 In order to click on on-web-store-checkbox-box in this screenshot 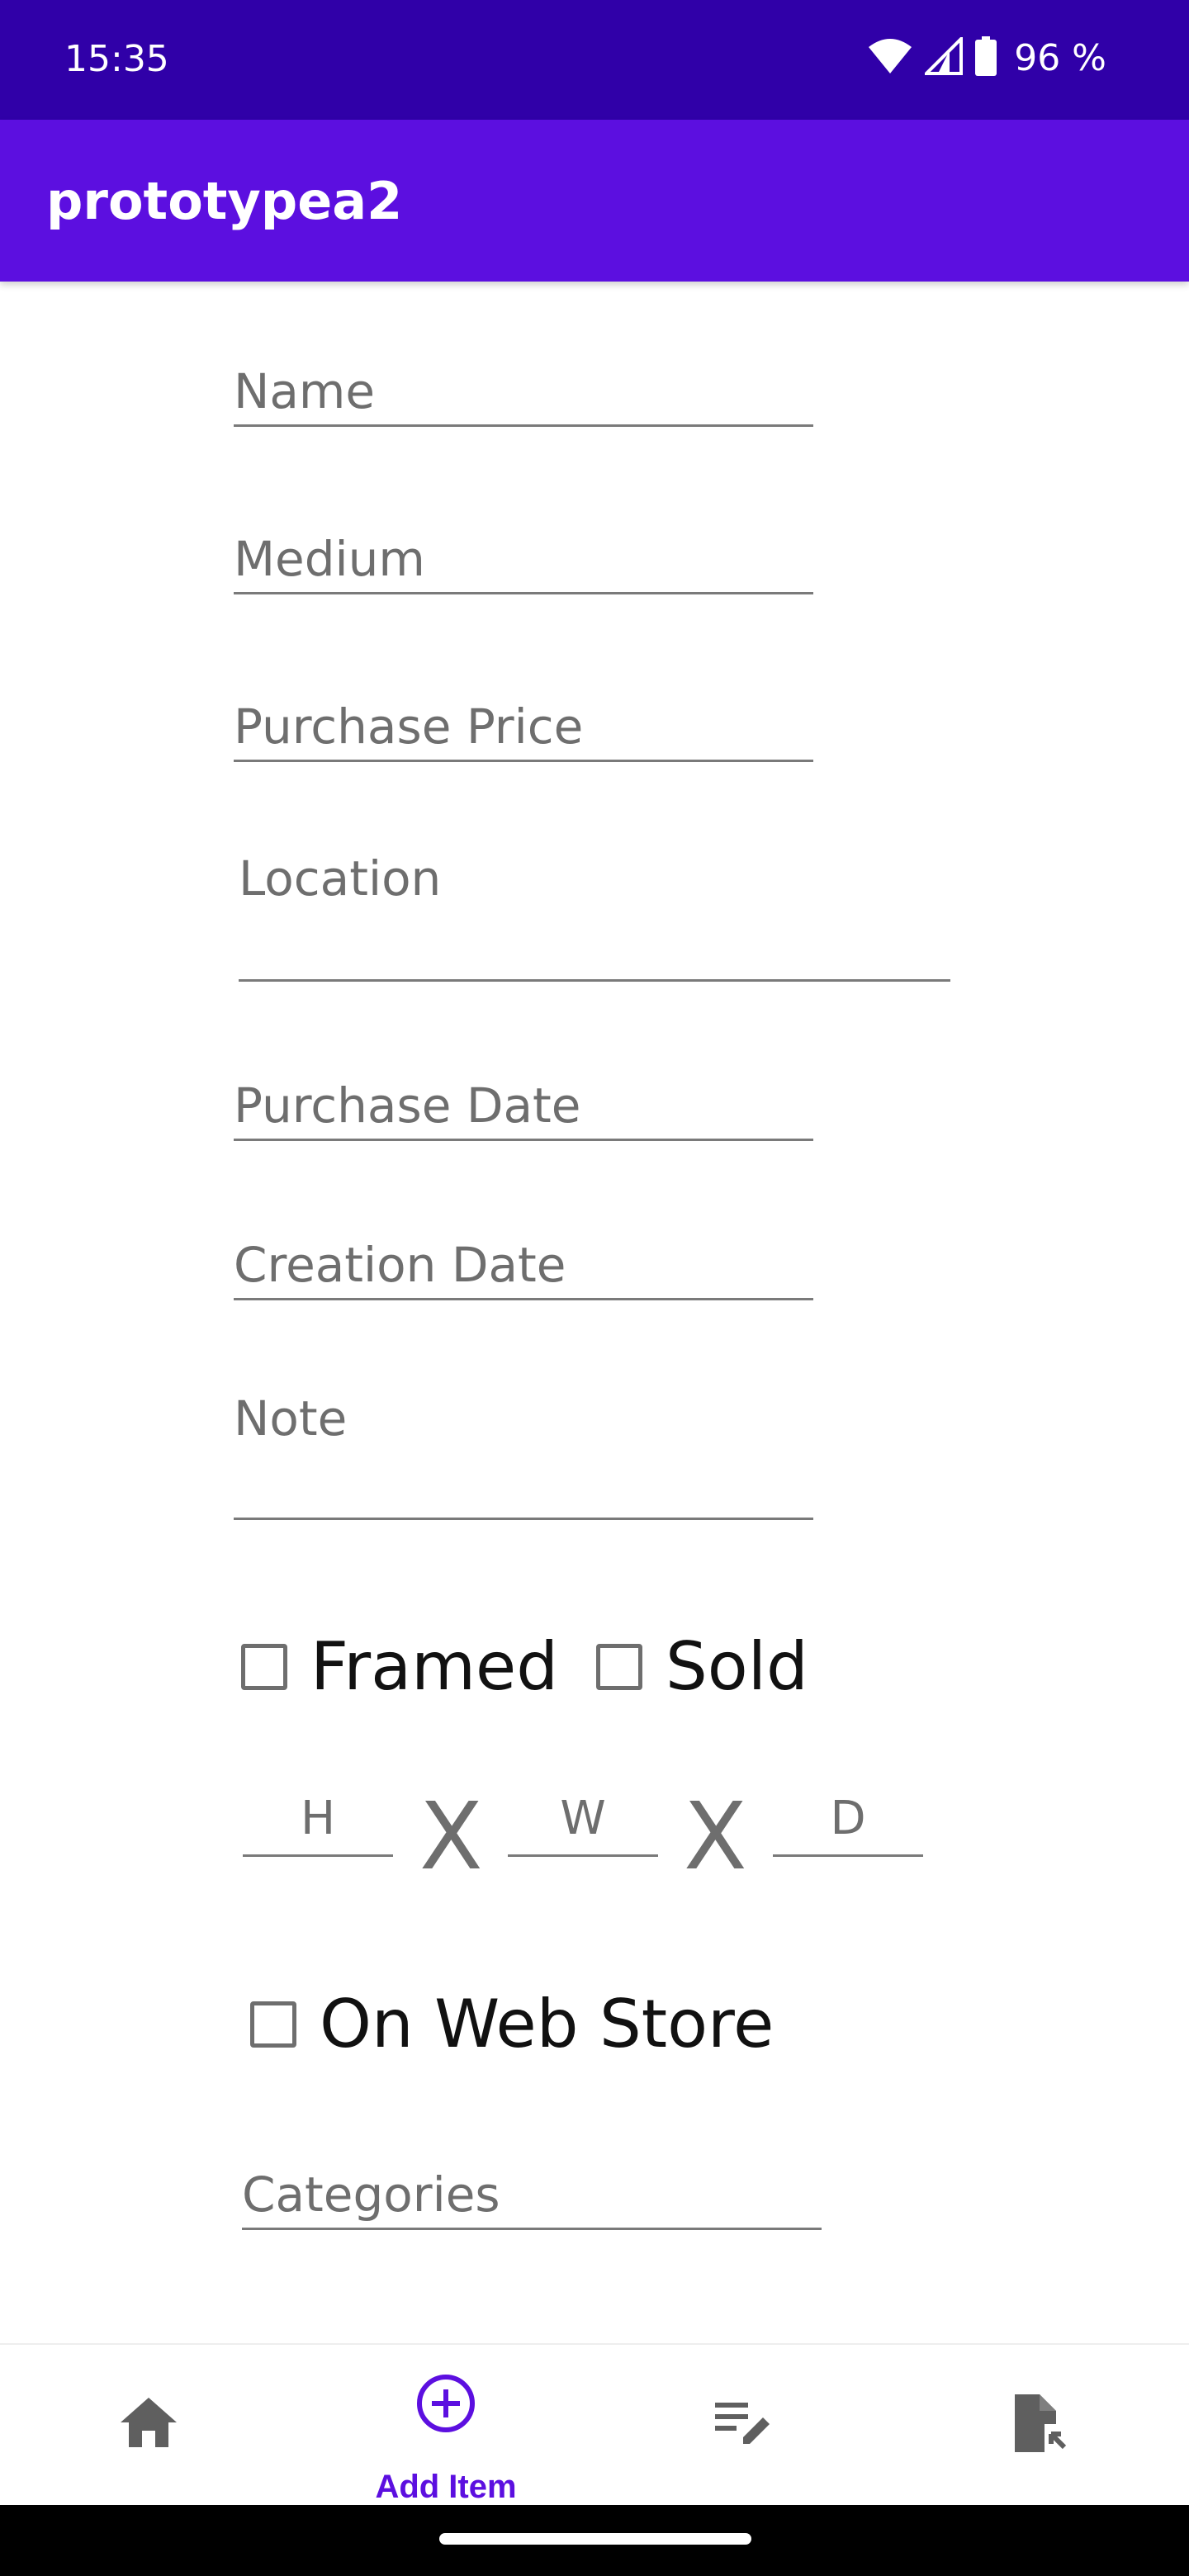, I will do `click(273, 2024)`.